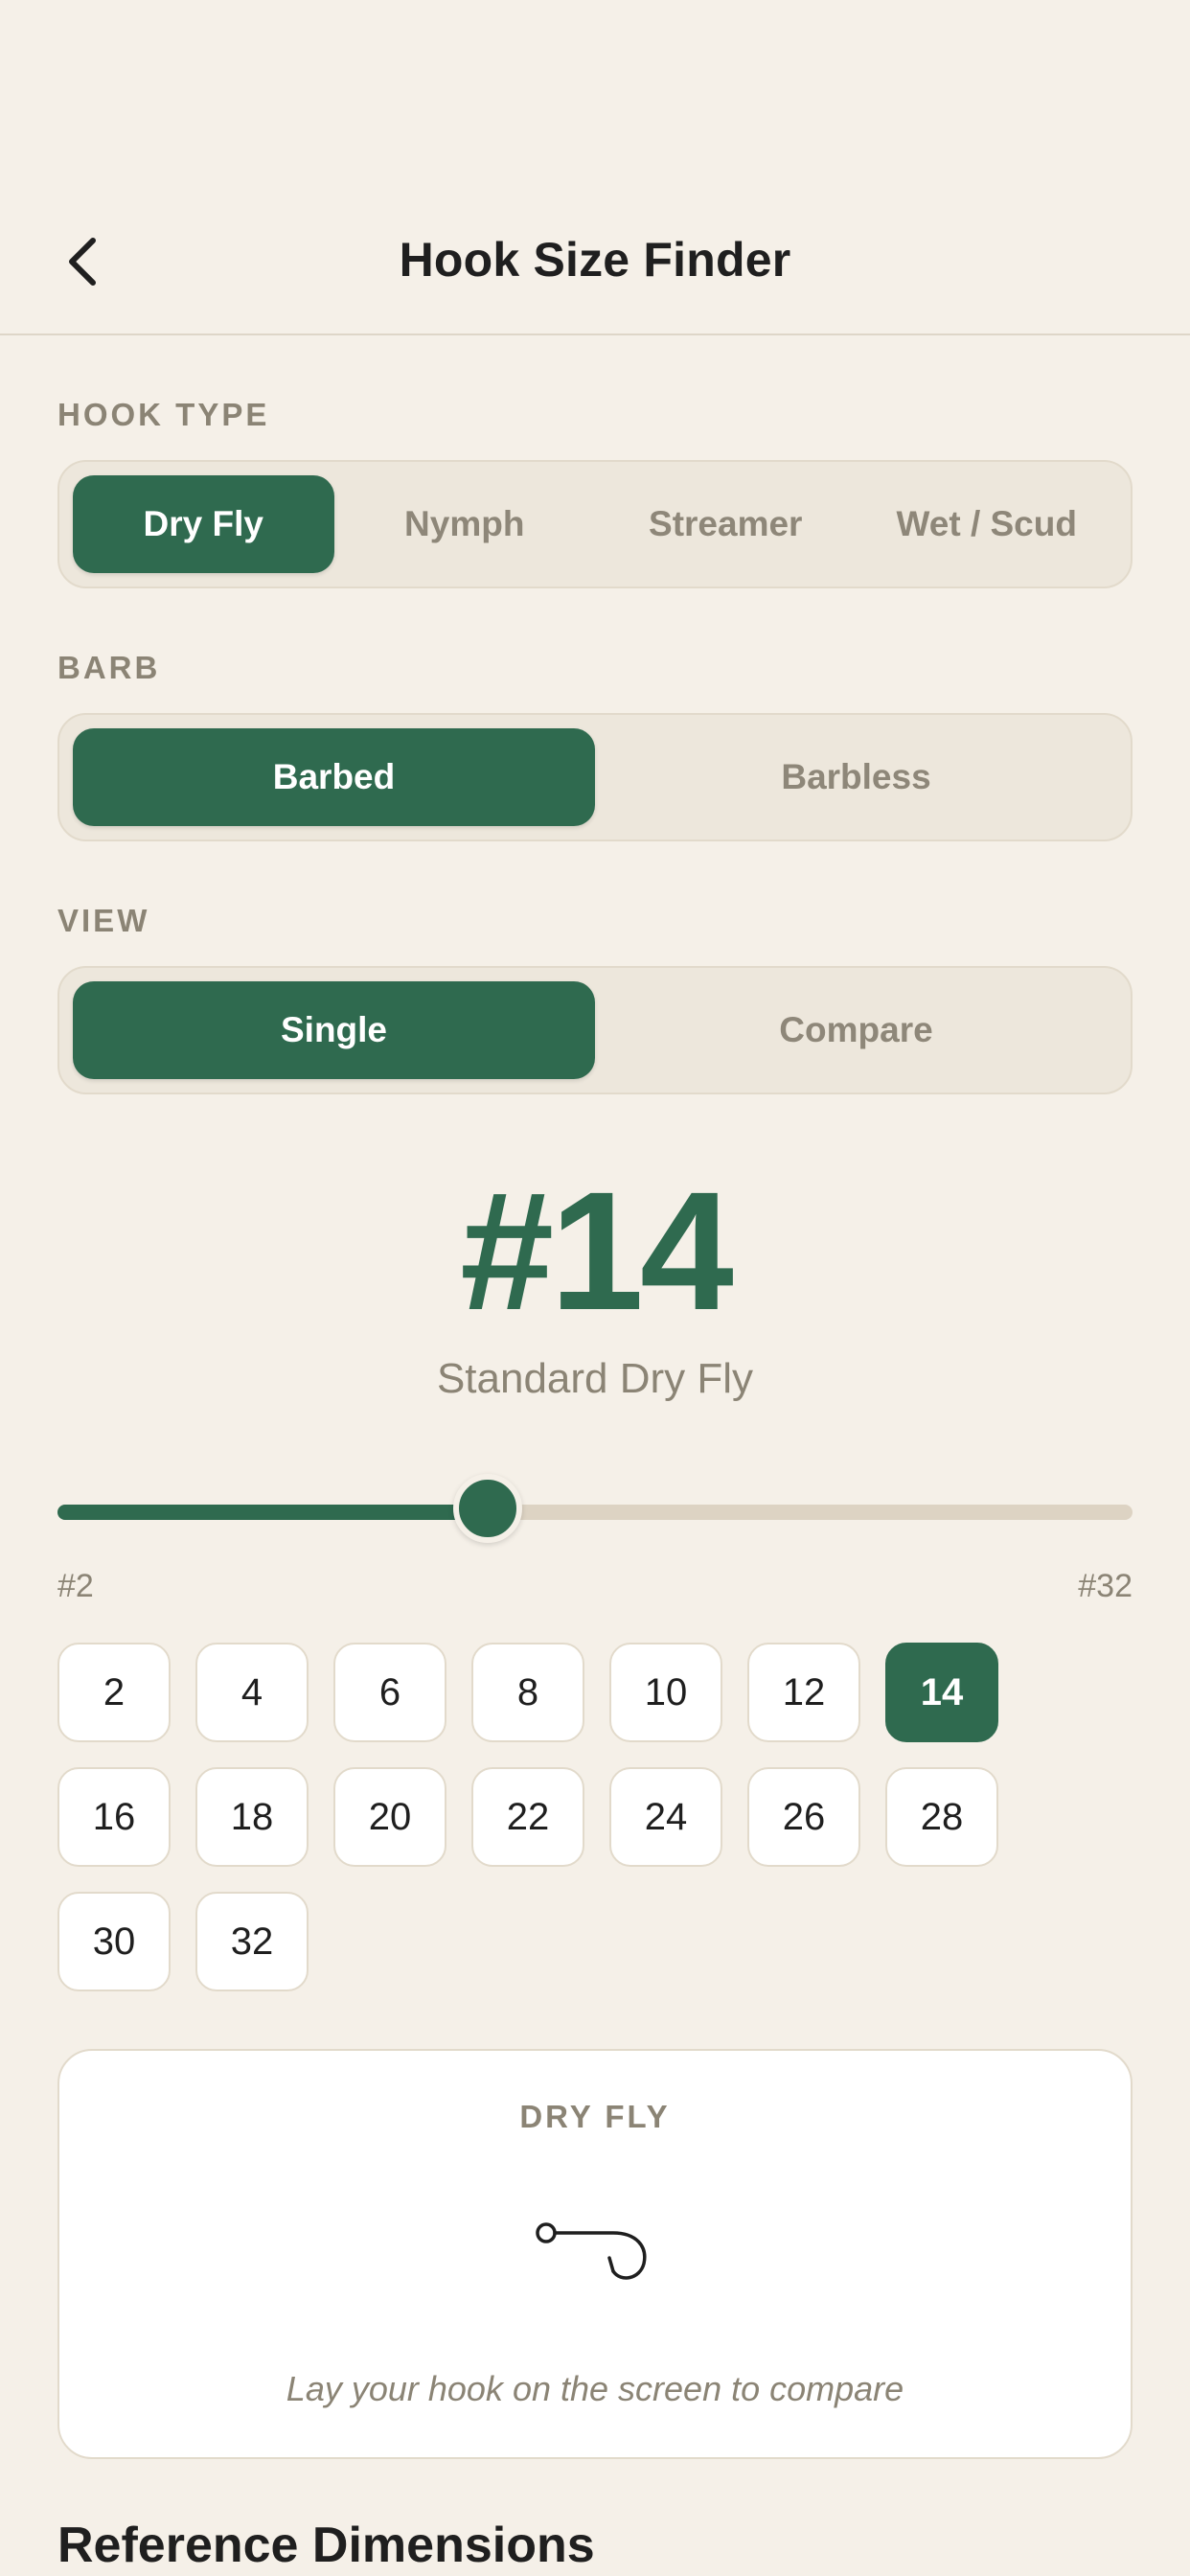 The height and width of the screenshot is (2576, 1190). What do you see at coordinates (527, 1817) in the screenshot?
I see `size-chip-22: 22` at bounding box center [527, 1817].